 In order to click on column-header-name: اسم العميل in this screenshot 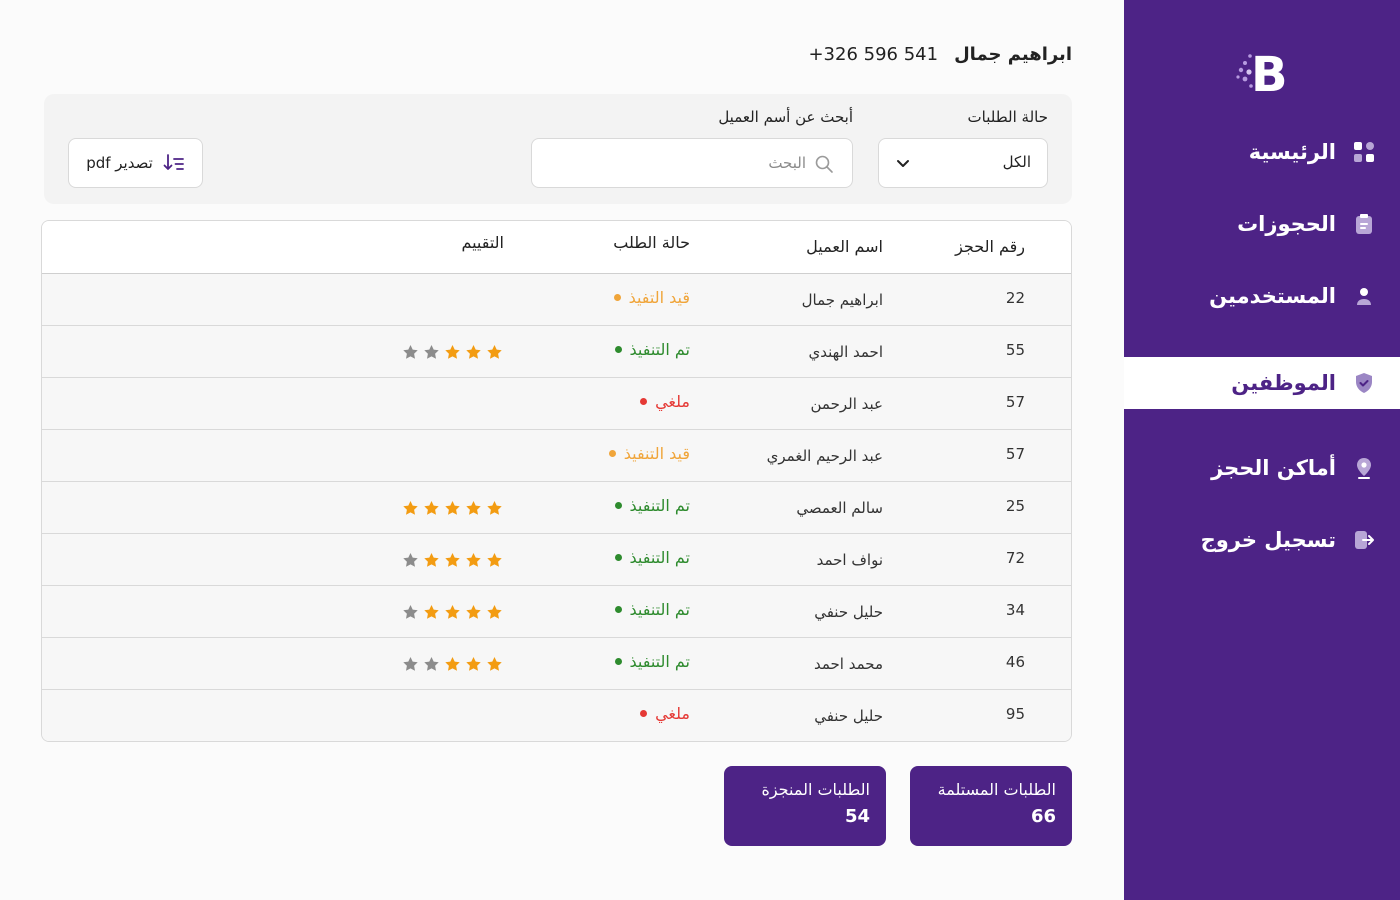, I will do `click(844, 246)`.